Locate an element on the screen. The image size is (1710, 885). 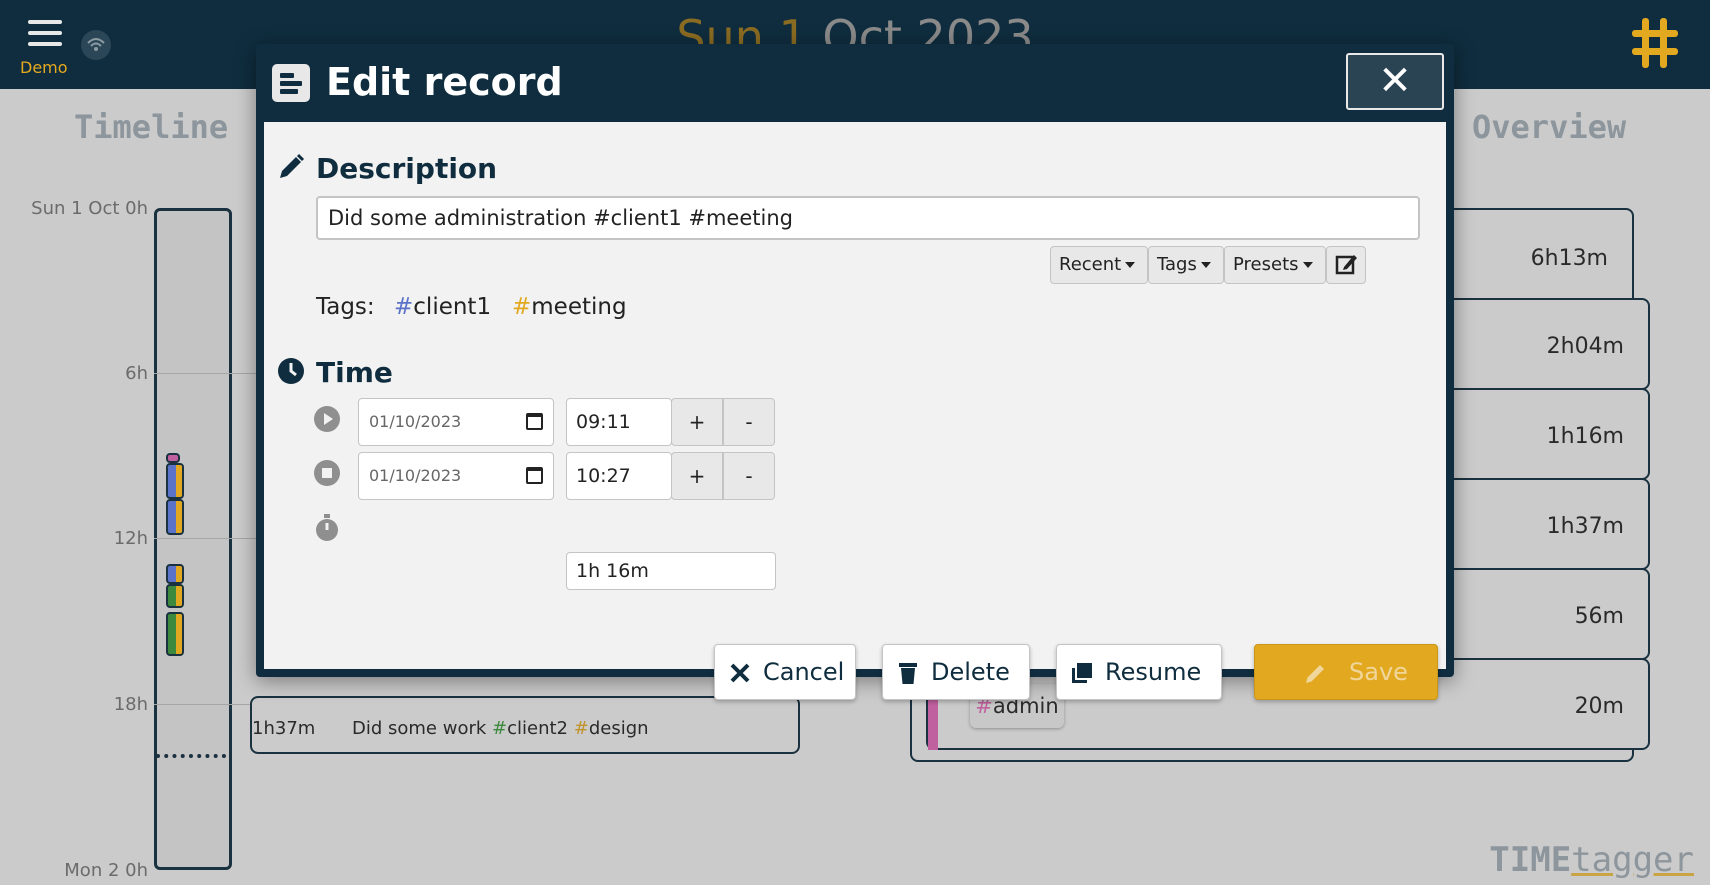
timetagger-brand: TIMEtagger is located at coordinates (1591, 860).